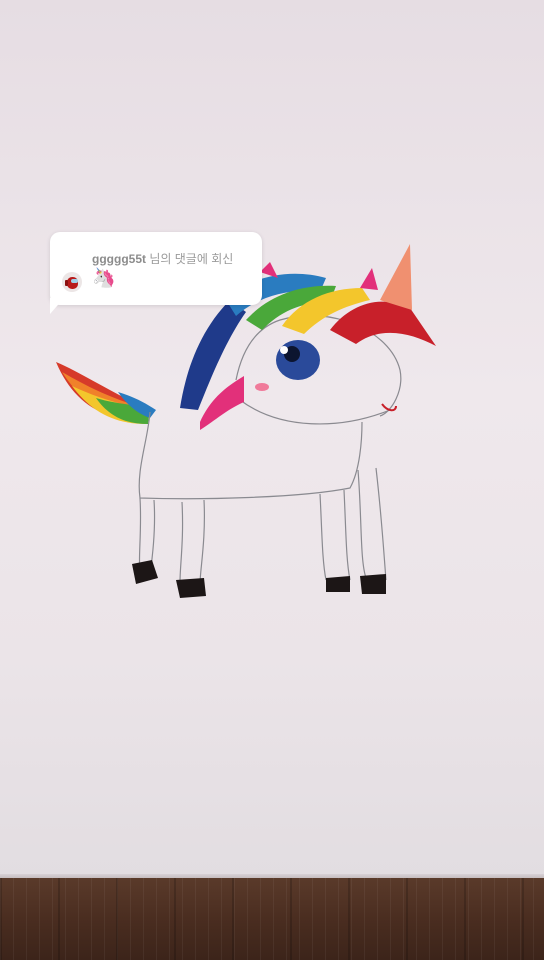  What do you see at coordinates (191, 259) in the screenshot?
I see `reply-suffix: 님의 댓글에 회신` at bounding box center [191, 259].